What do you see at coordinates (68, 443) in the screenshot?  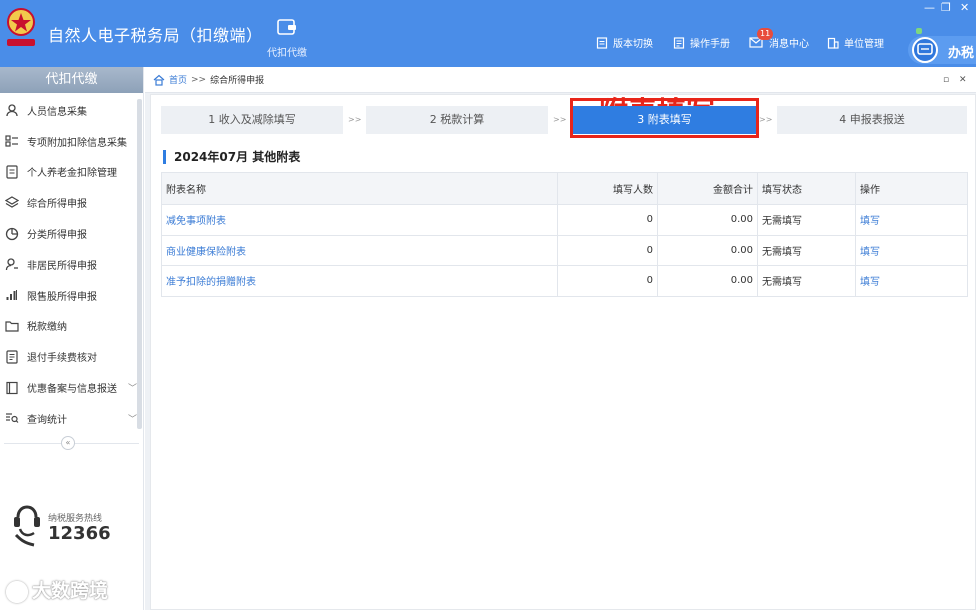 I see `sidebar-collapse-button: «` at bounding box center [68, 443].